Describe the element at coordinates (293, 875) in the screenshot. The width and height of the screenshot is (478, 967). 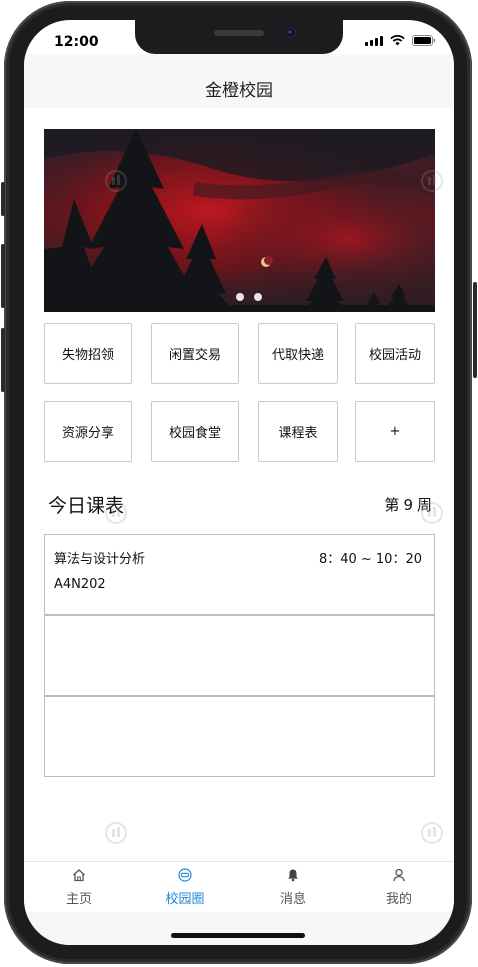
I see `bell-icon` at that location.